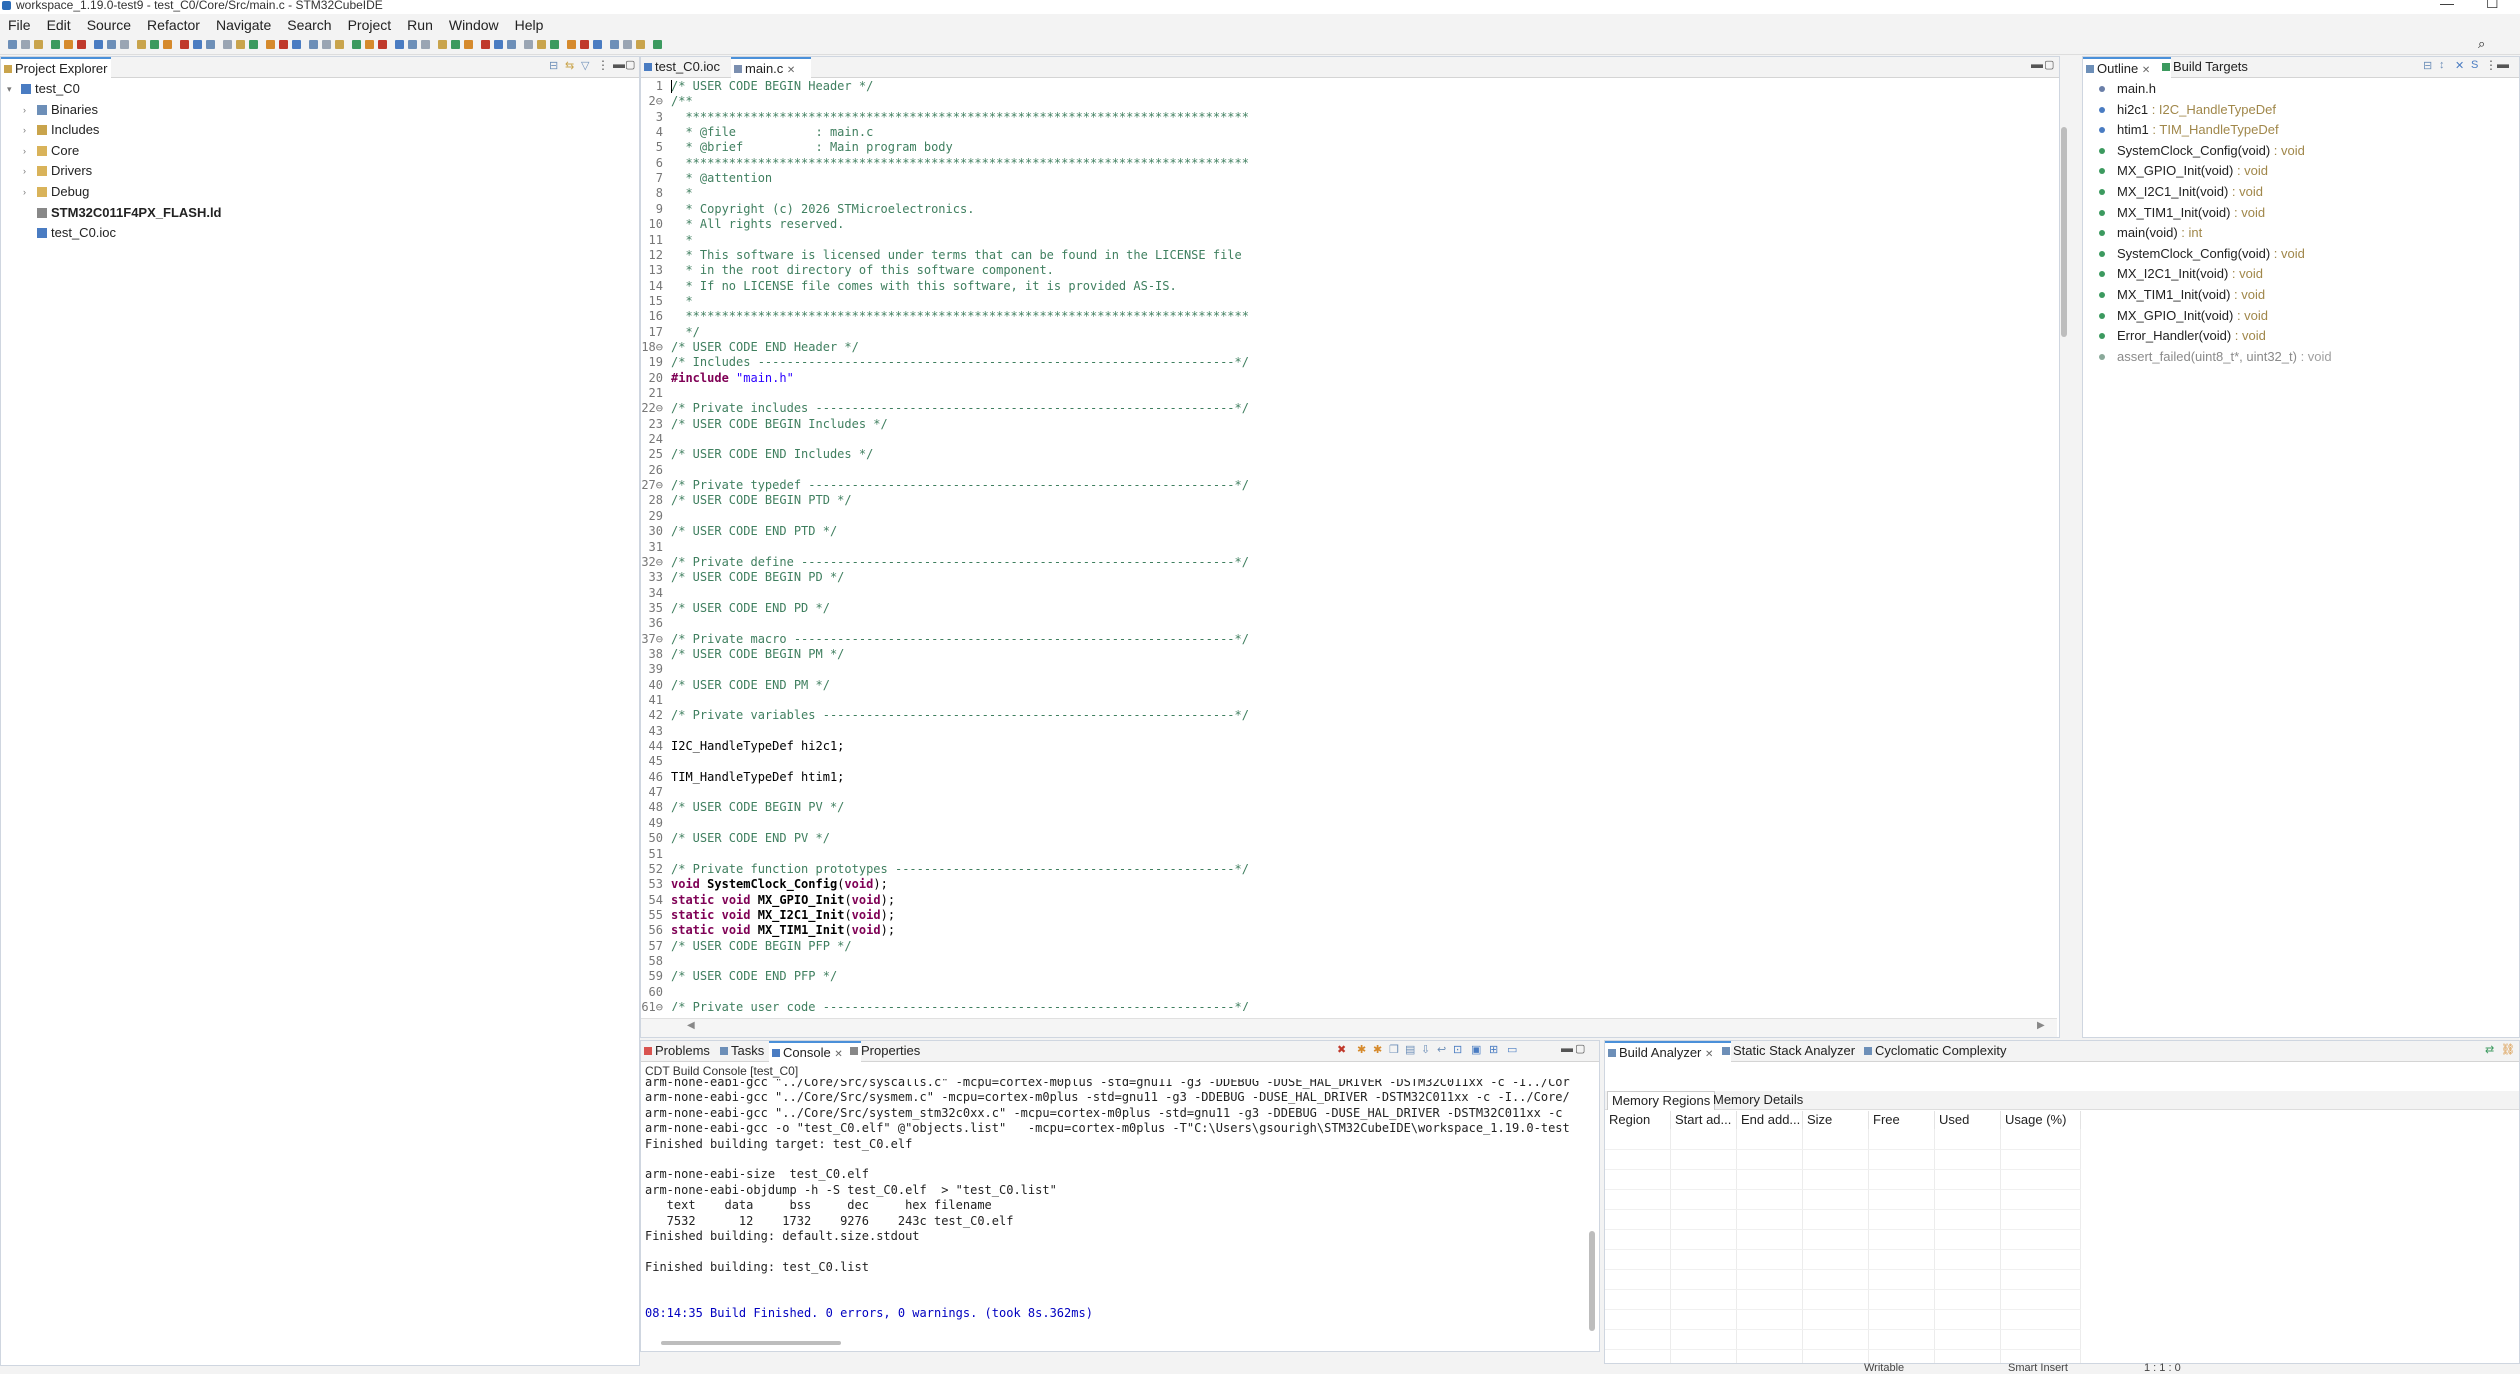  Describe the element at coordinates (2508, 1049) in the screenshot. I see `link-icon: ⛓` at that location.